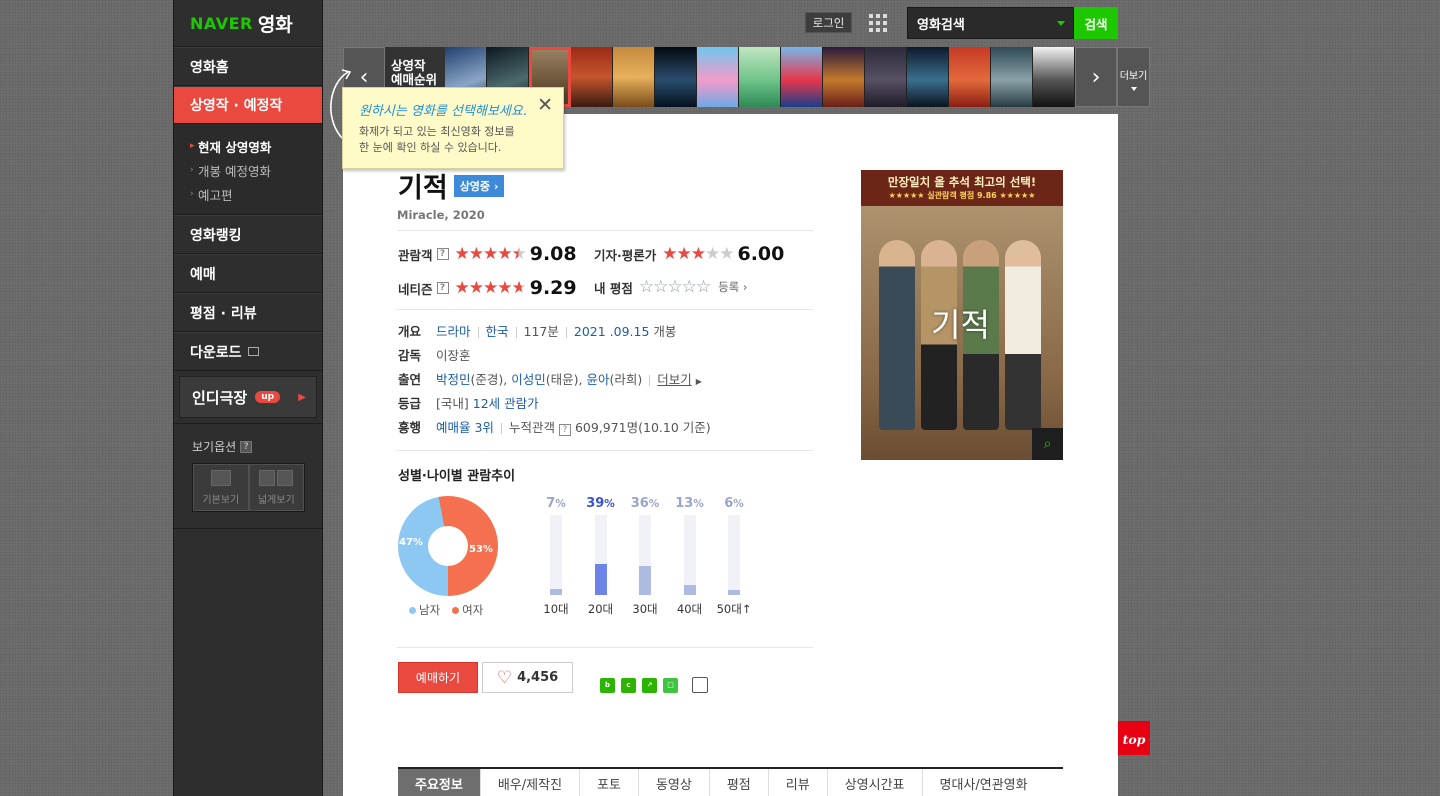 The width and height of the screenshot is (1440, 796). Describe the element at coordinates (553, 288) in the screenshot. I see `netizen-score: 9.29` at that location.